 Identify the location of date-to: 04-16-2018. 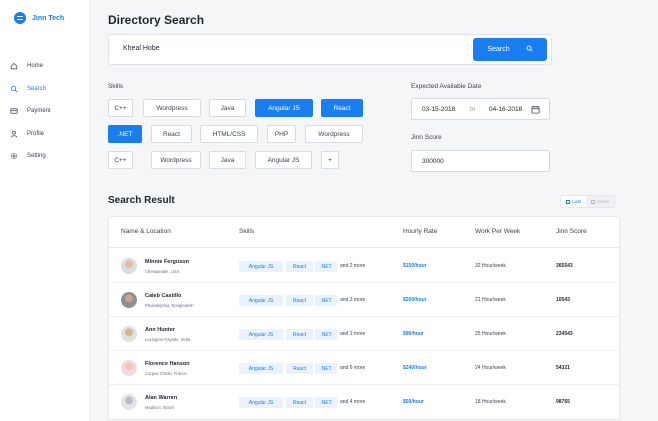
(505, 109).